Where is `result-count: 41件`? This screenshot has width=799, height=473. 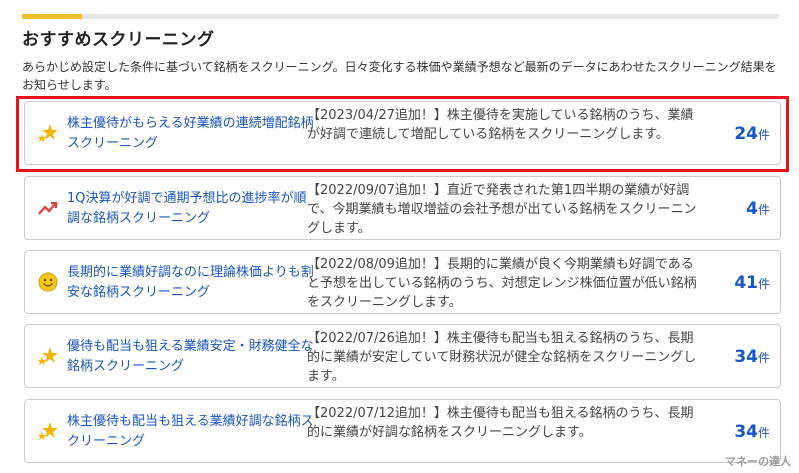
result-count: 41件 is located at coordinates (752, 283).